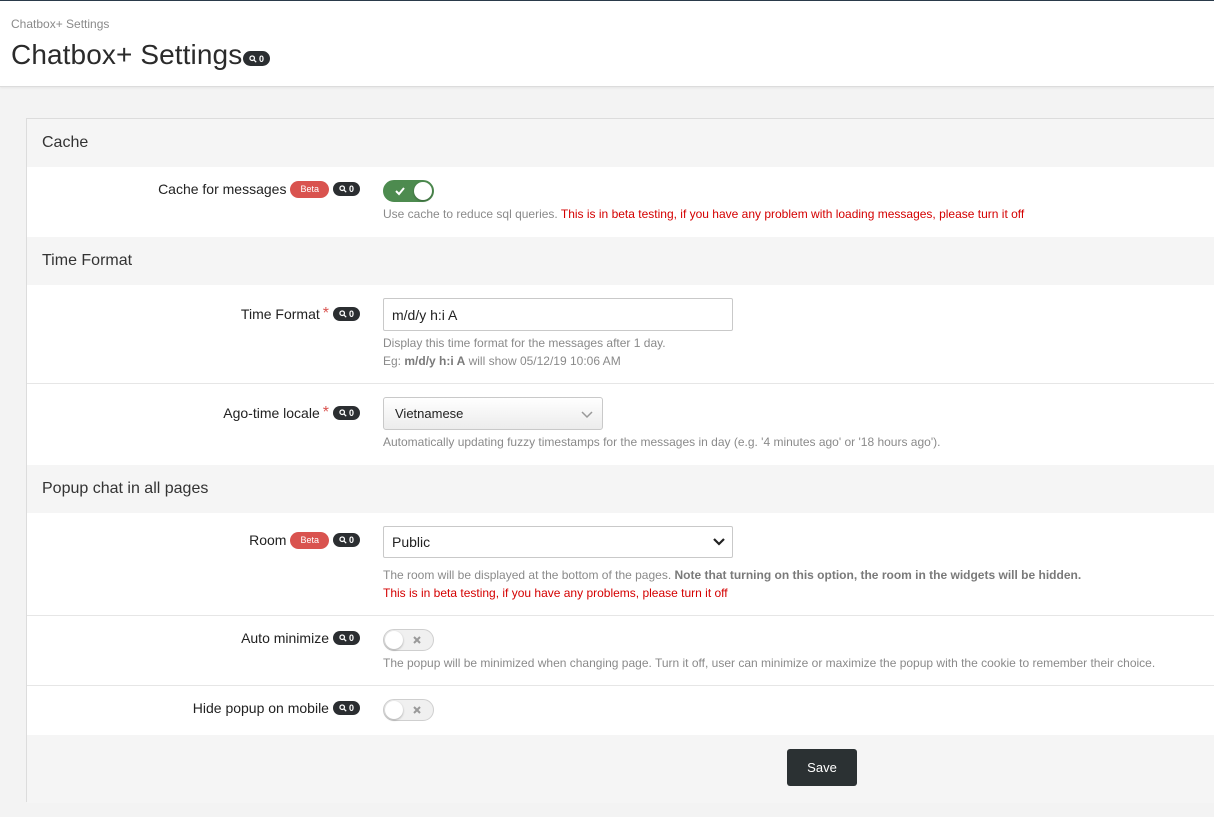  Describe the element at coordinates (285, 638) in the screenshot. I see `field-label: Auto minimize` at that location.